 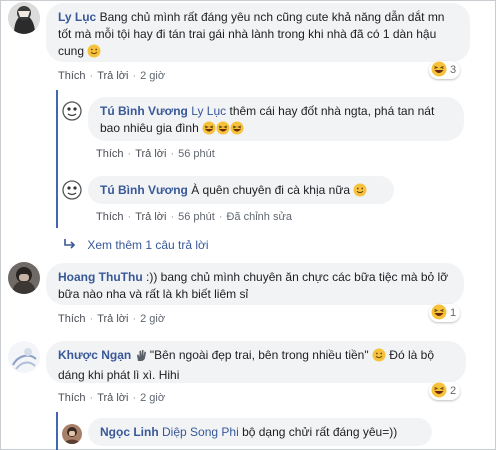 I want to click on view-more-replies-link: Xem thêm 1 câu trả lời, so click(x=136, y=245).